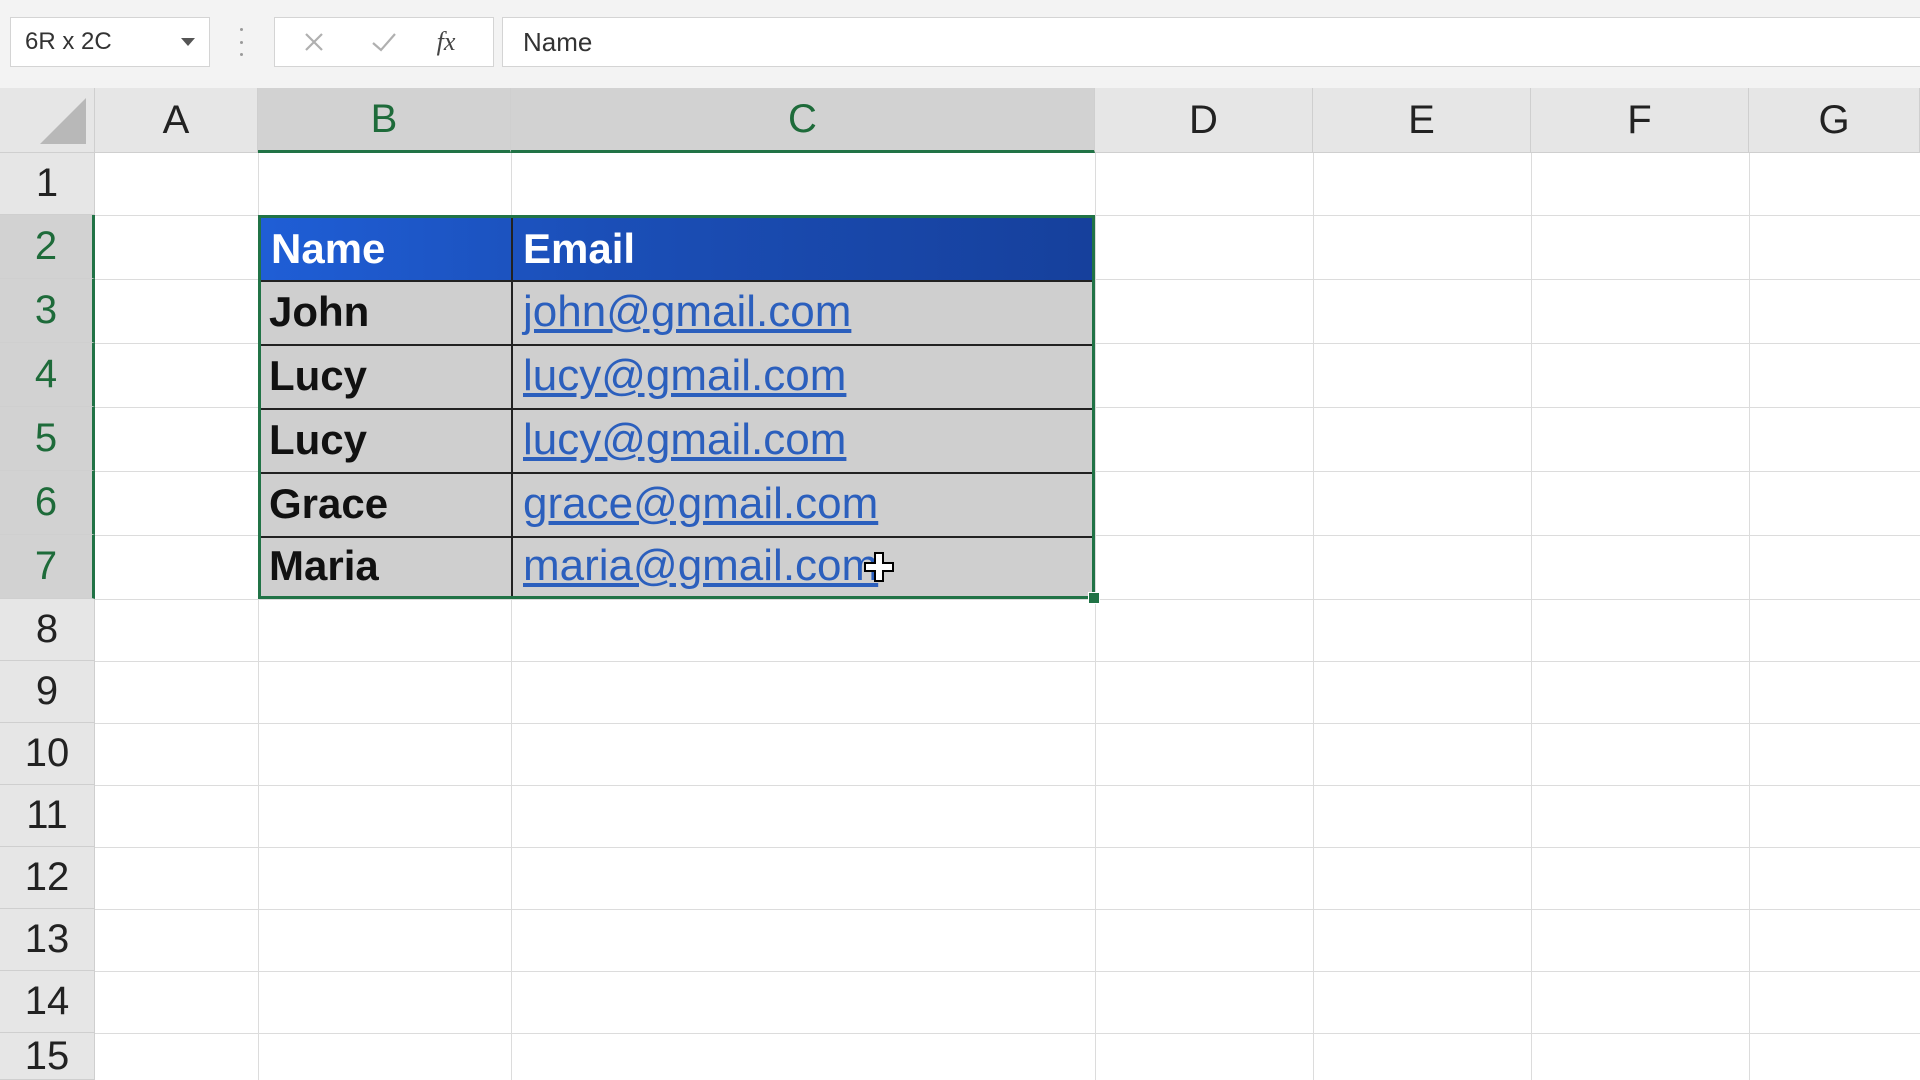 The height and width of the screenshot is (1080, 1920). Describe the element at coordinates (241, 42) in the screenshot. I see `drag-handle-icon` at that location.